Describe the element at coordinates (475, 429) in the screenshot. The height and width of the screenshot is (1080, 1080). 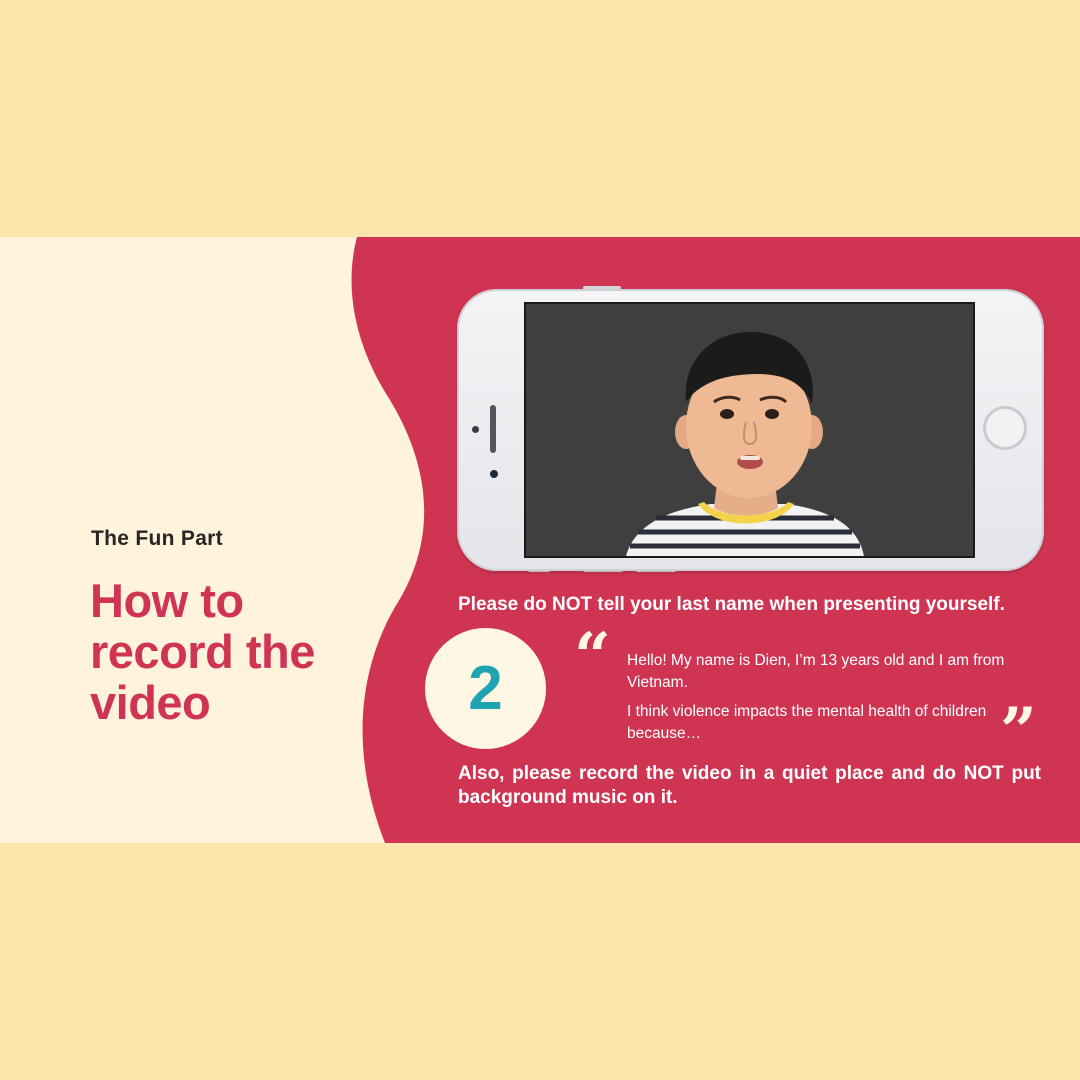
I see `phone-sensor-dot` at that location.